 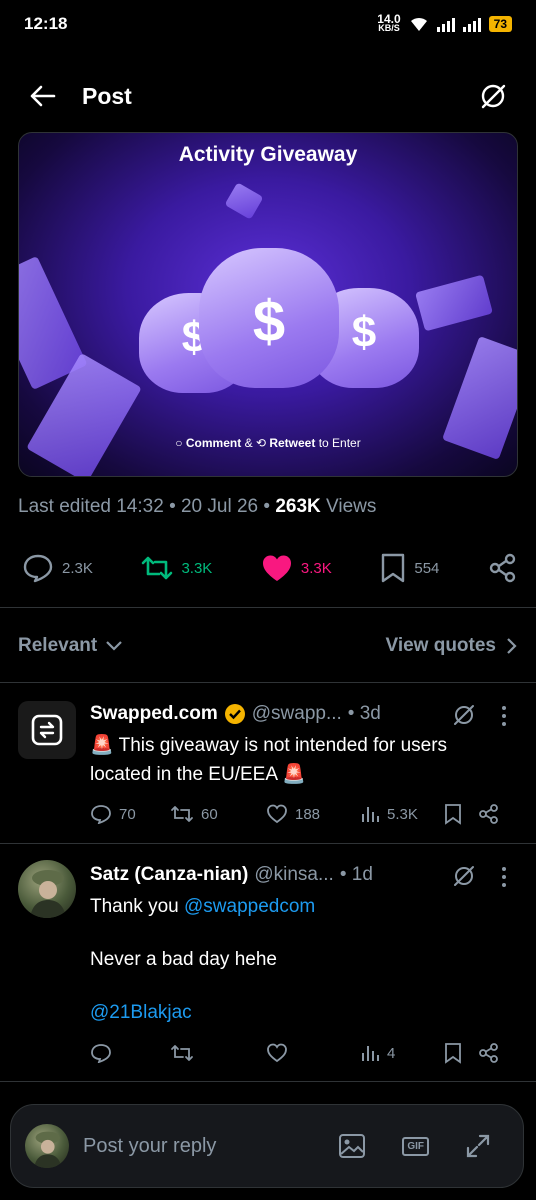 I want to click on image-cta: ○ Comment & ⟲ Retweet to Enter, so click(x=268, y=443).